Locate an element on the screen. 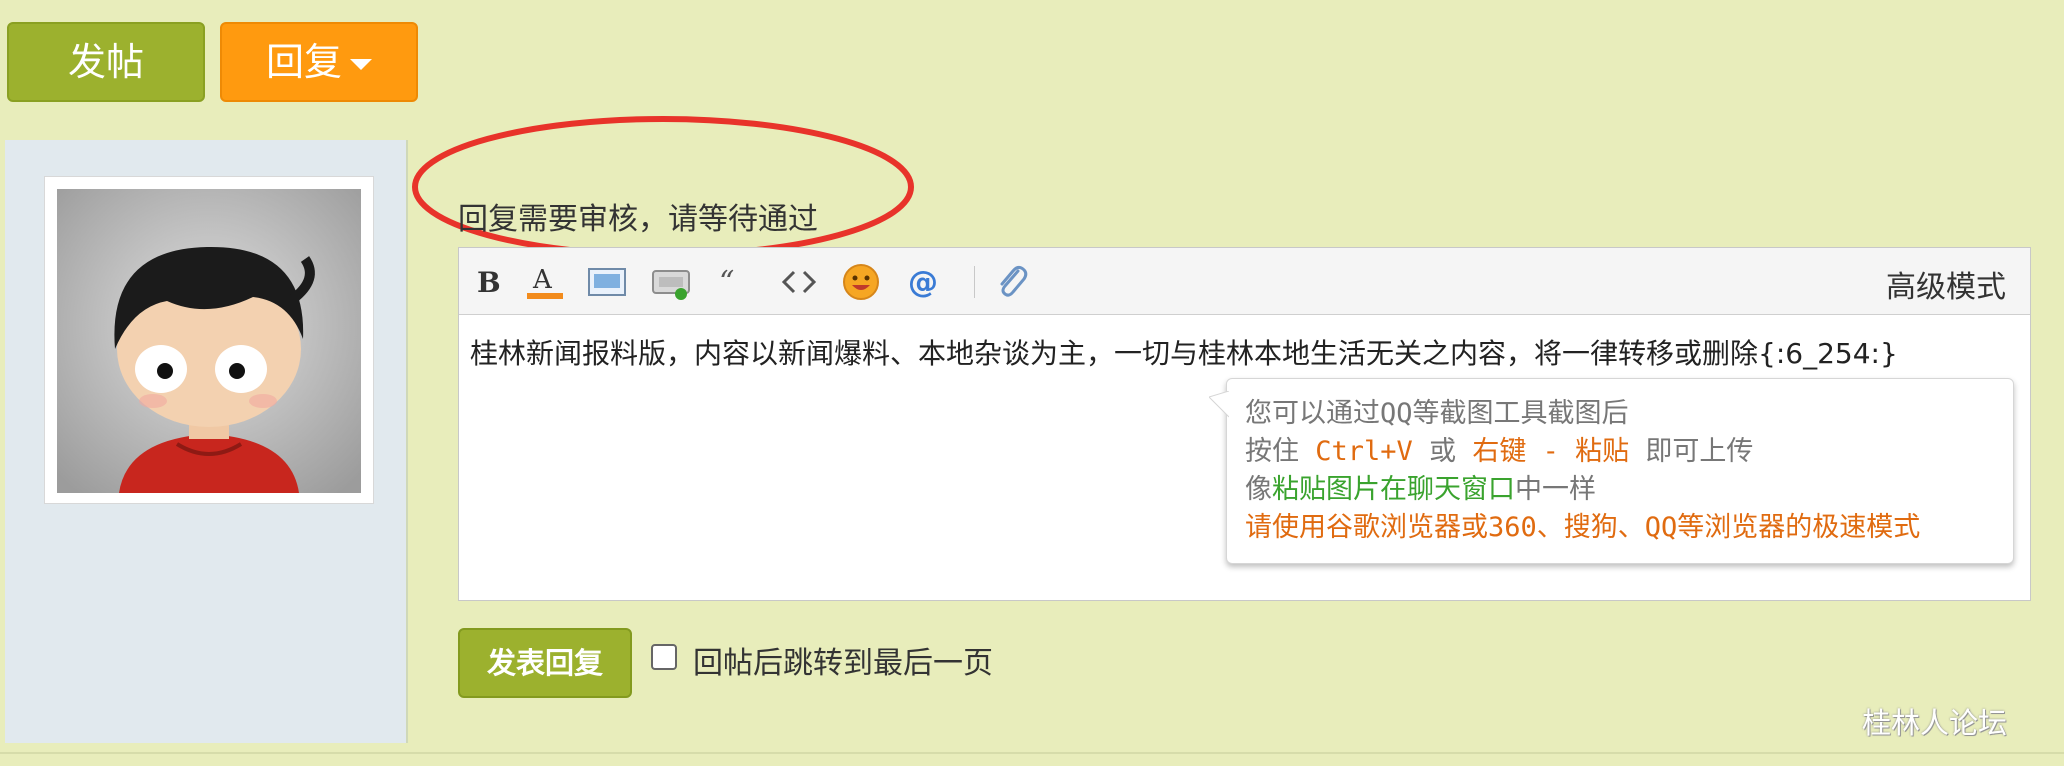 The height and width of the screenshot is (766, 2064). tip-line-1: 您可以通过QQ等截图工具截图后 is located at coordinates (1437, 413).